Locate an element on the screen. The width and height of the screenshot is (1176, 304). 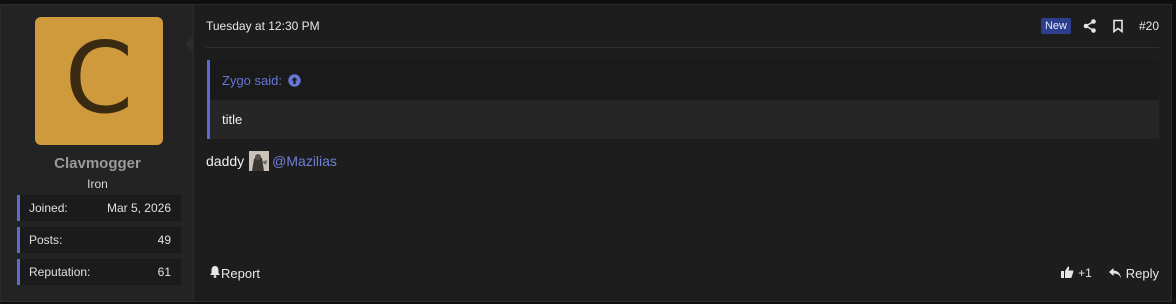
post-body: daddy @Mazilias is located at coordinates (271, 161).